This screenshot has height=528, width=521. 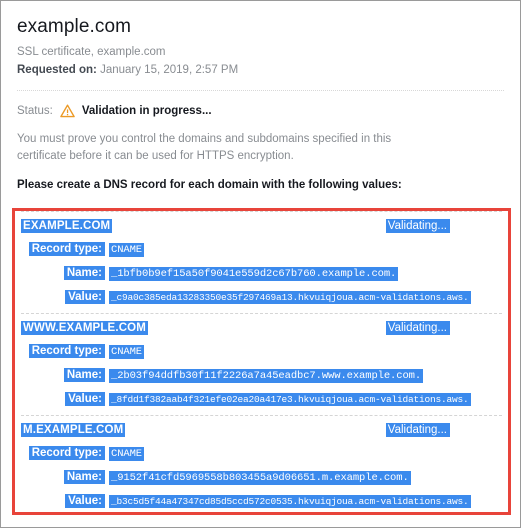 What do you see at coordinates (91, 52) in the screenshot?
I see `certificate-subtitle: SSL certificate, example.com` at bounding box center [91, 52].